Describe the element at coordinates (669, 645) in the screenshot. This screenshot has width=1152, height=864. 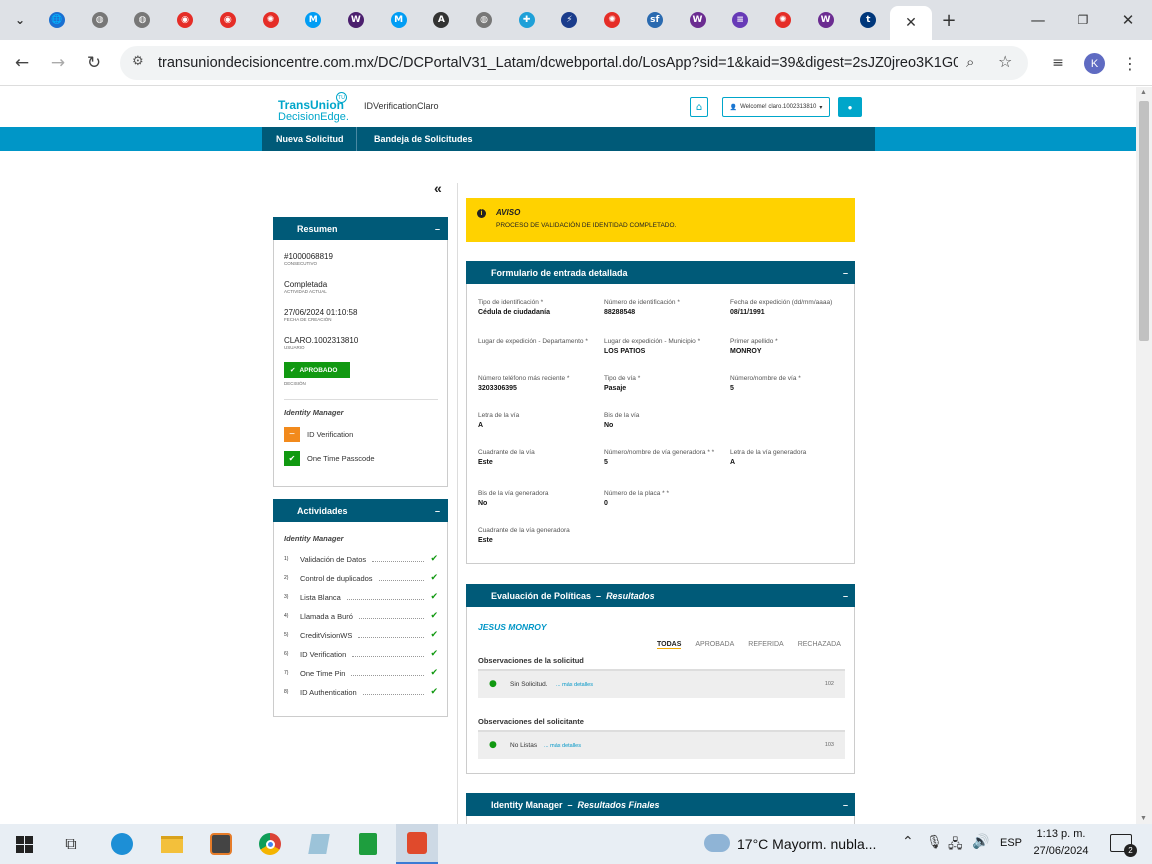
I see `filter-todas: TODAS` at that location.